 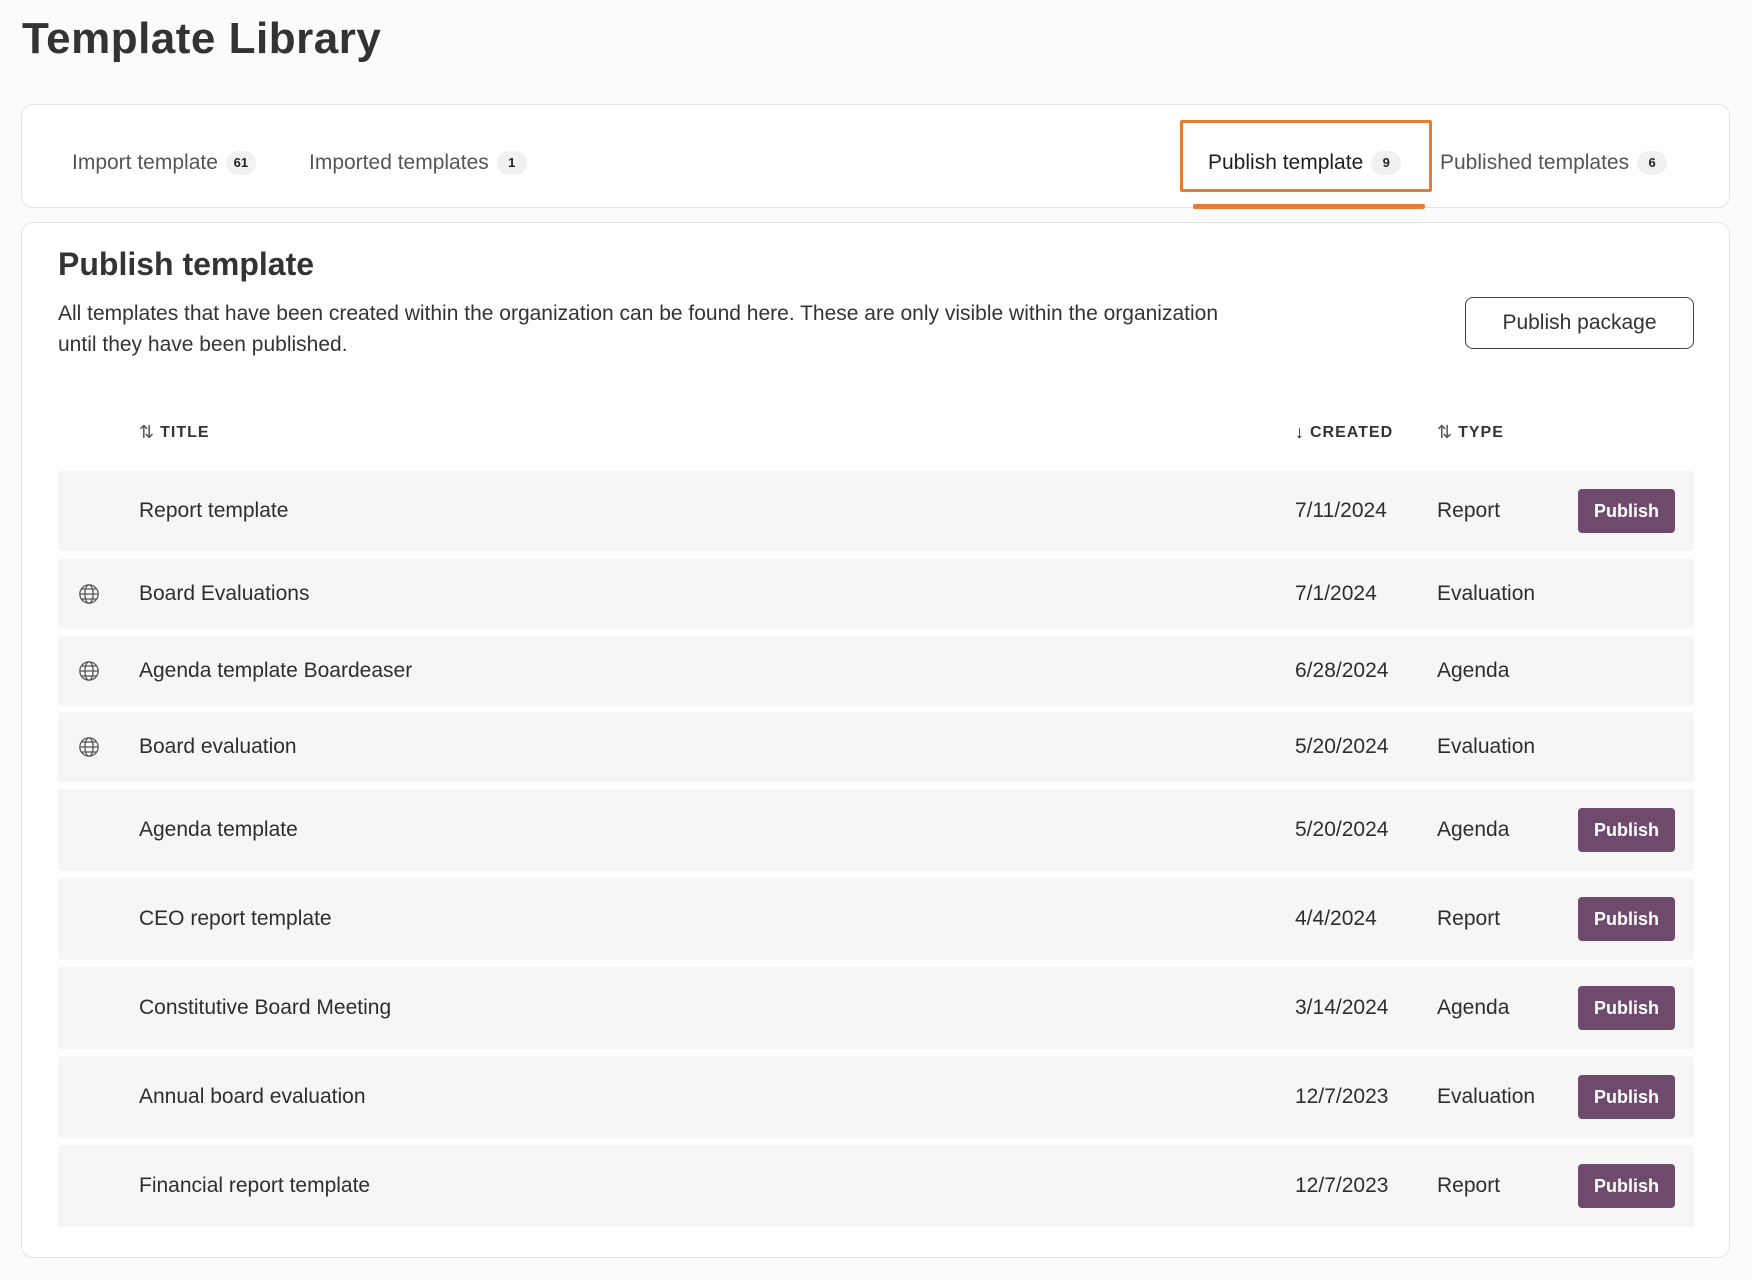 What do you see at coordinates (185, 432) in the screenshot?
I see `column-header-label: TITLE` at bounding box center [185, 432].